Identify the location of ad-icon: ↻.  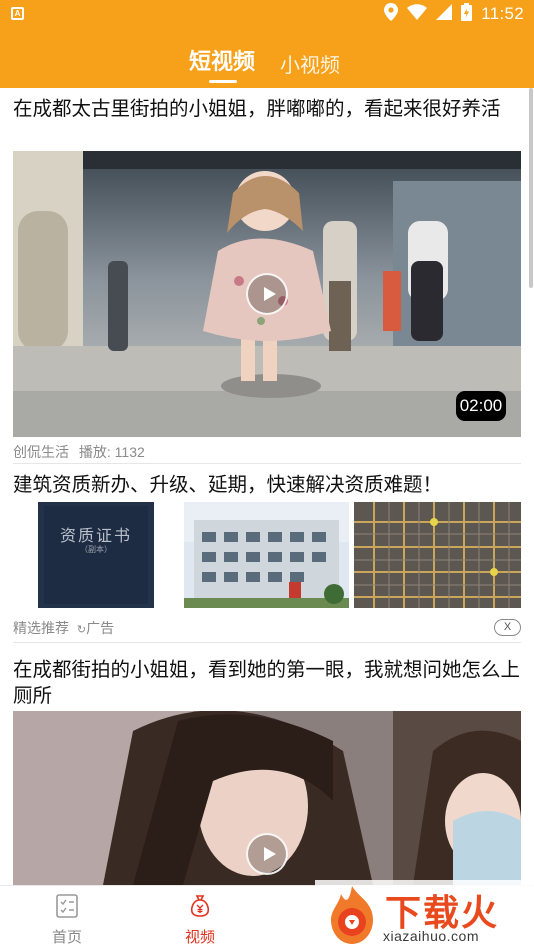
(81, 630).